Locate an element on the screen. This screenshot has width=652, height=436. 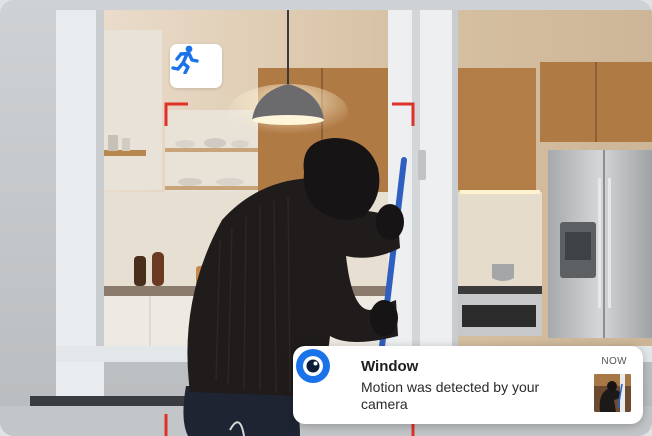
wood-cabinet-right is located at coordinates (496, 129).